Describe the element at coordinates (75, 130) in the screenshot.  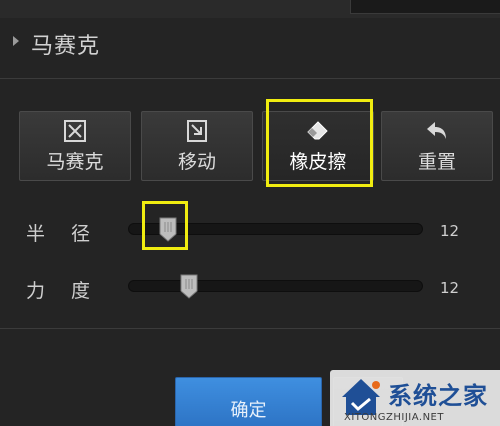
I see `mosaic-icon` at that location.